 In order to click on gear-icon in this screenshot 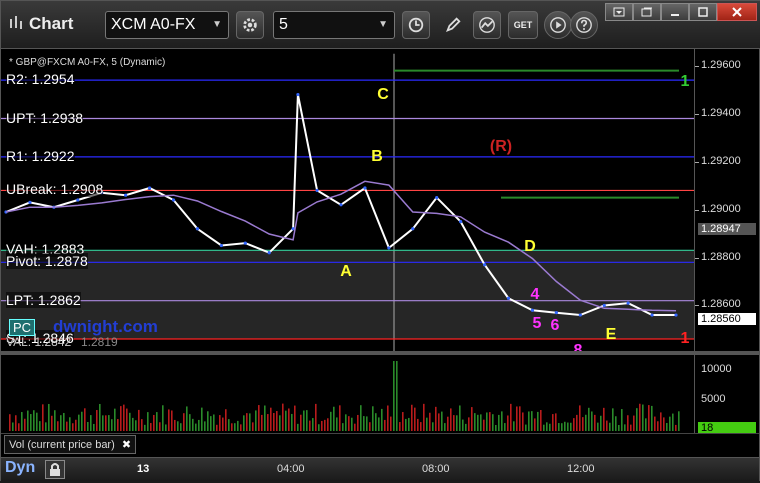, I will do `click(250, 25)`.